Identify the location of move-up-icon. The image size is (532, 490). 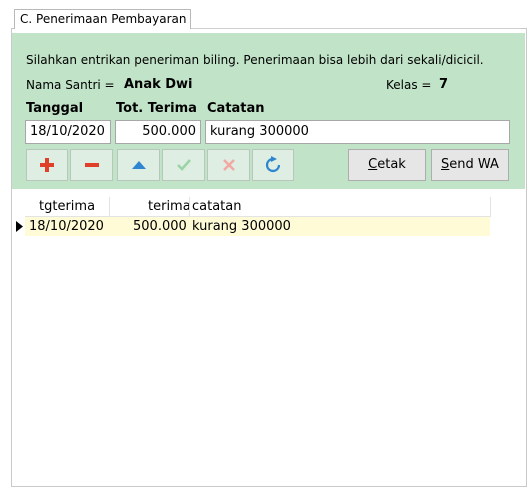
(138, 165).